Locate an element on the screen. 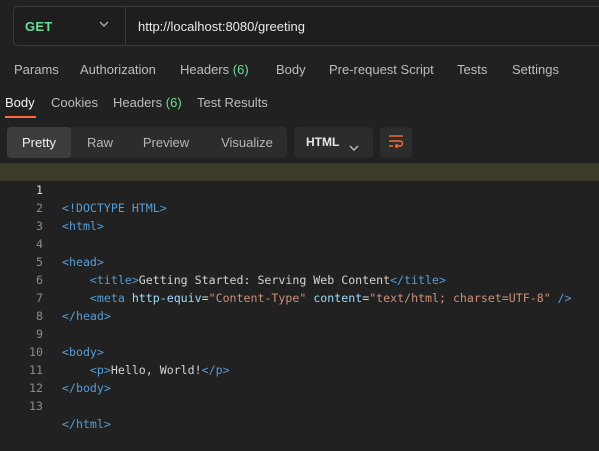 This screenshot has height=451, width=599. code-line: 2 <html> is located at coordinates (299, 207).